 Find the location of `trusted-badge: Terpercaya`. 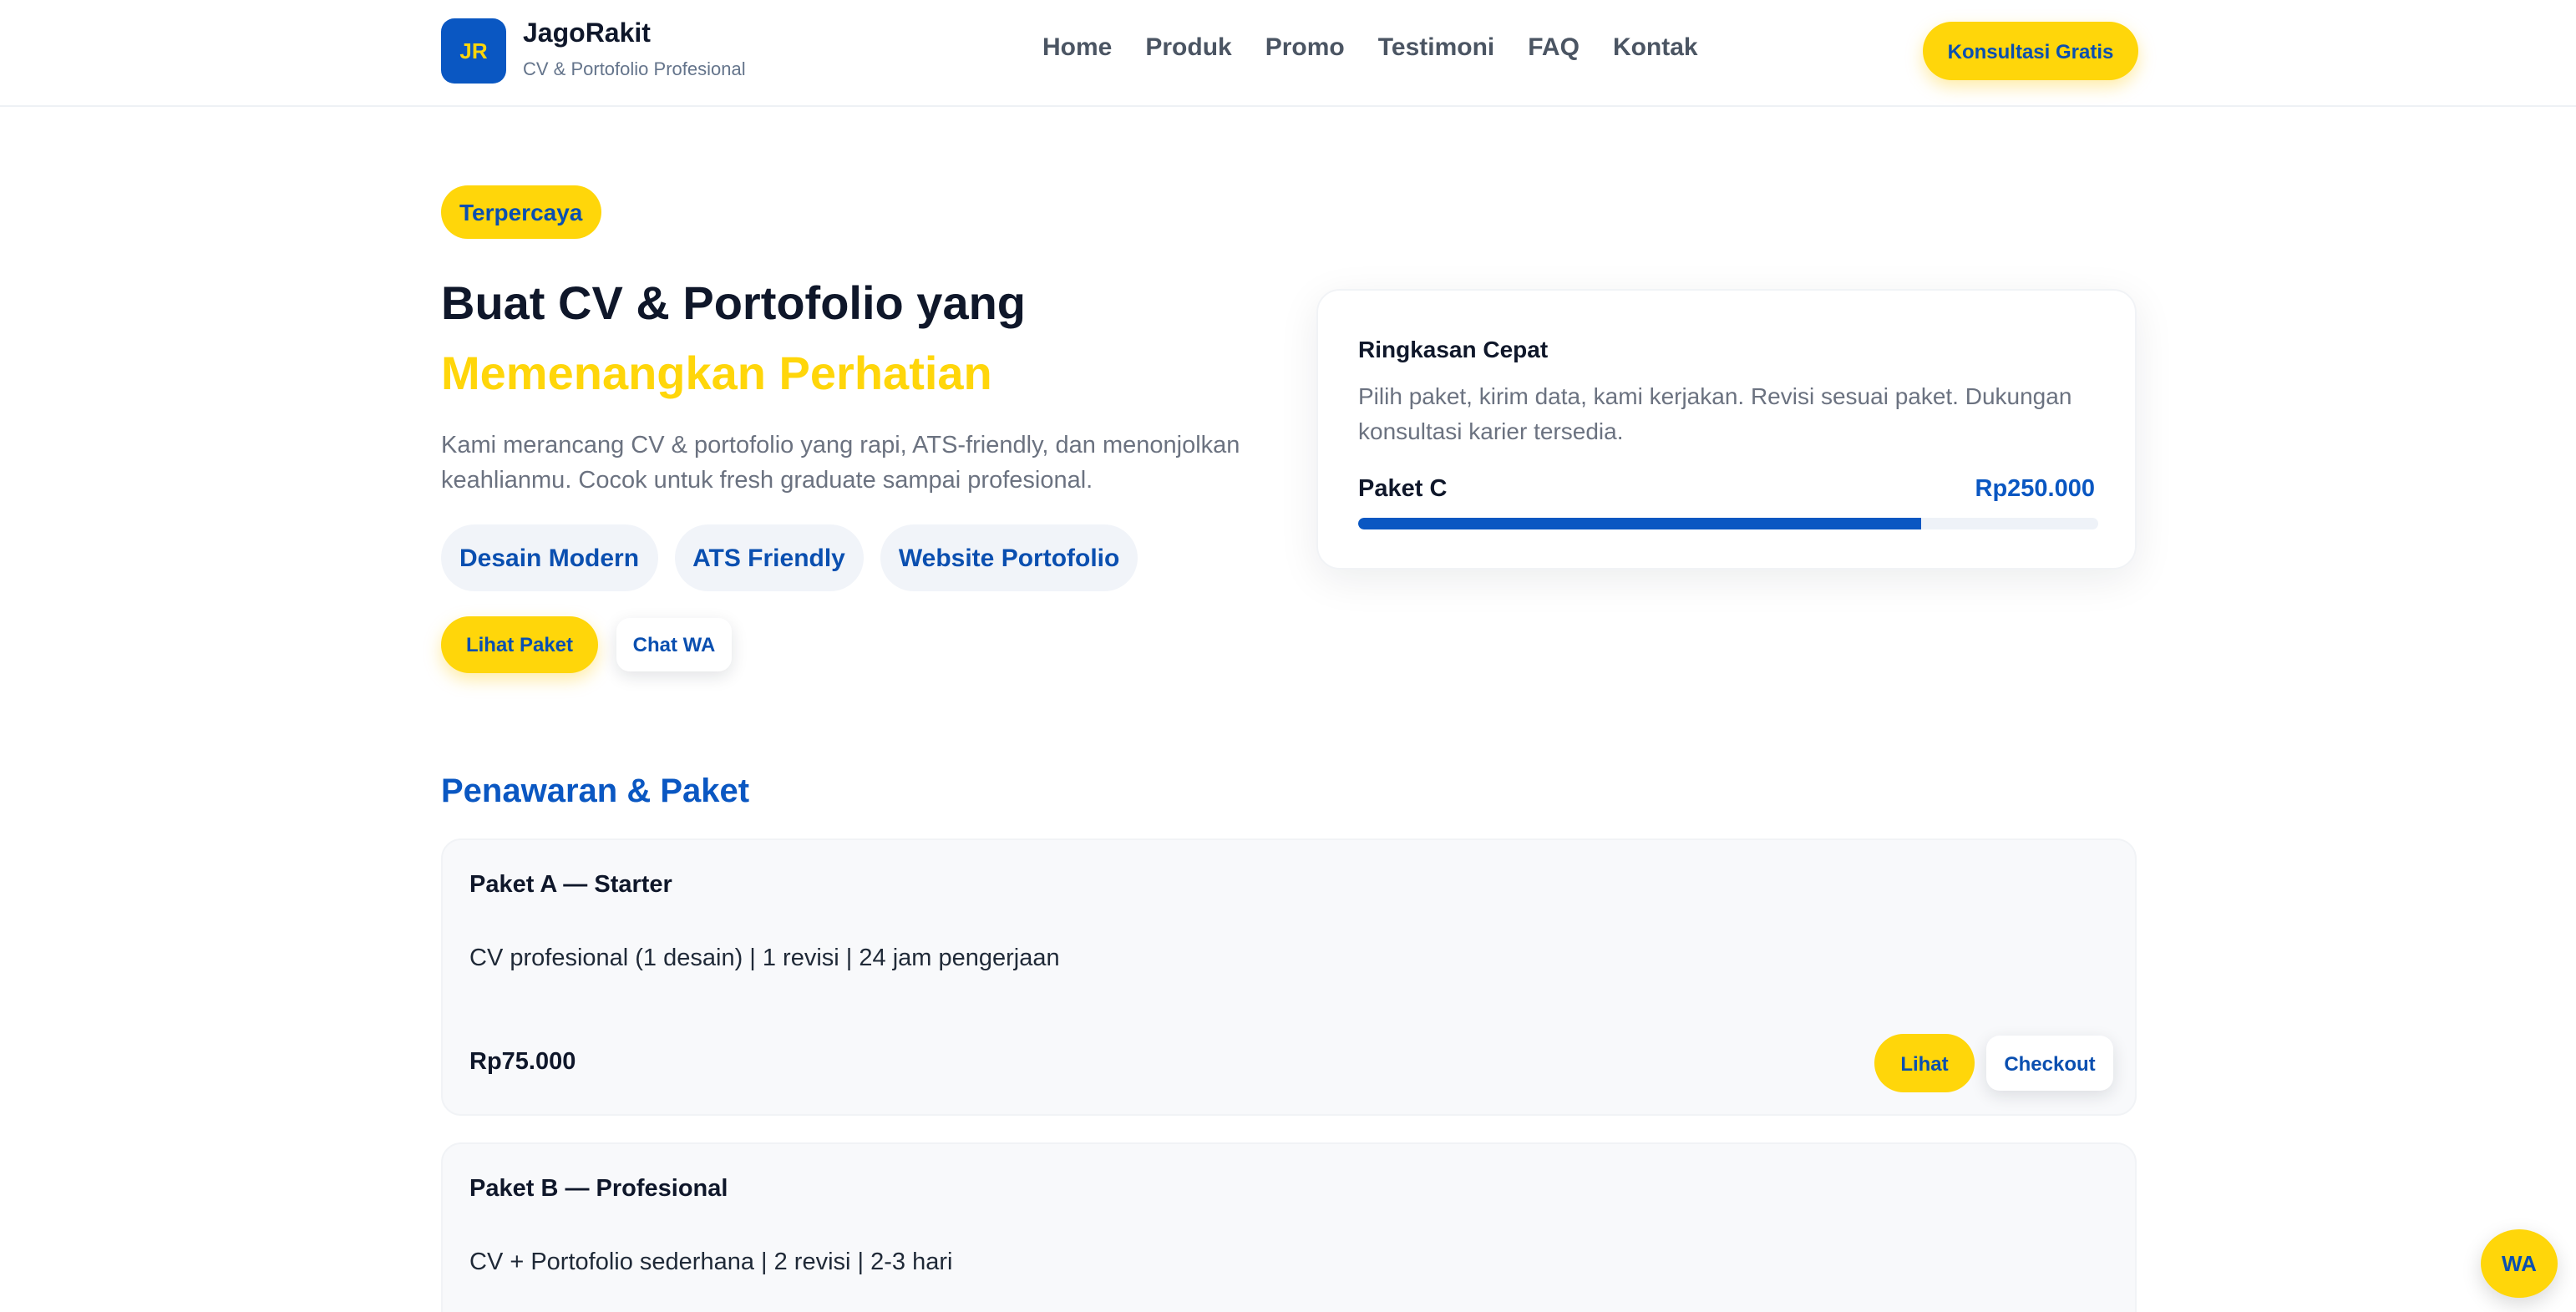

trusted-badge: Terpercaya is located at coordinates (521, 212).